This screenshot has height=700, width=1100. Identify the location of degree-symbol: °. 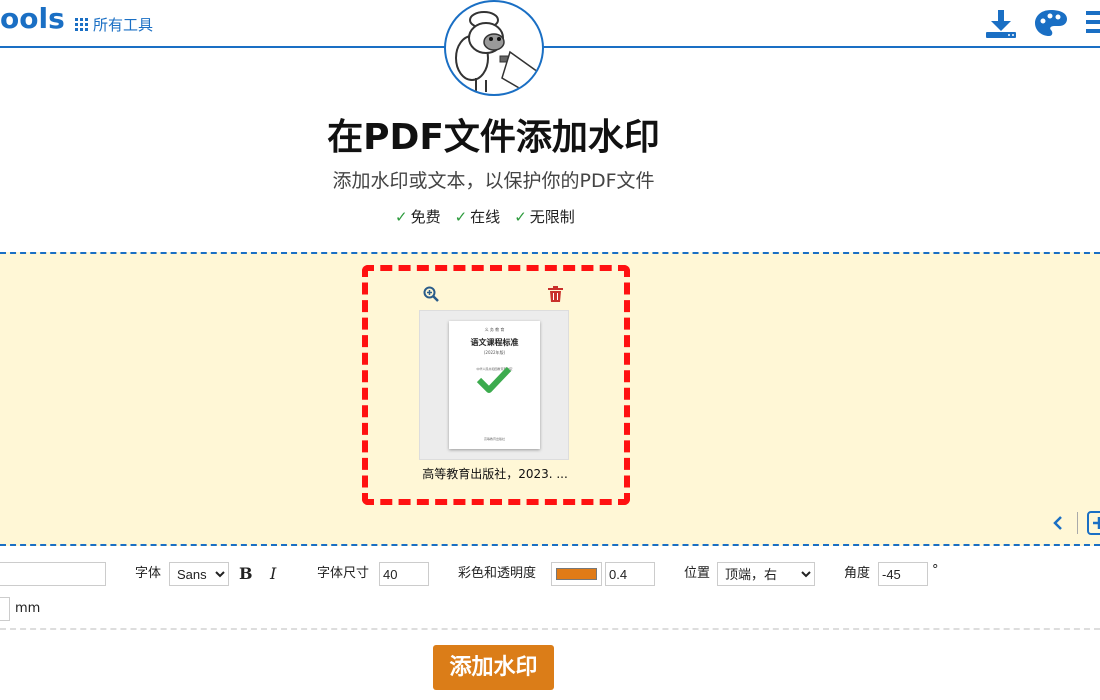
(935, 570).